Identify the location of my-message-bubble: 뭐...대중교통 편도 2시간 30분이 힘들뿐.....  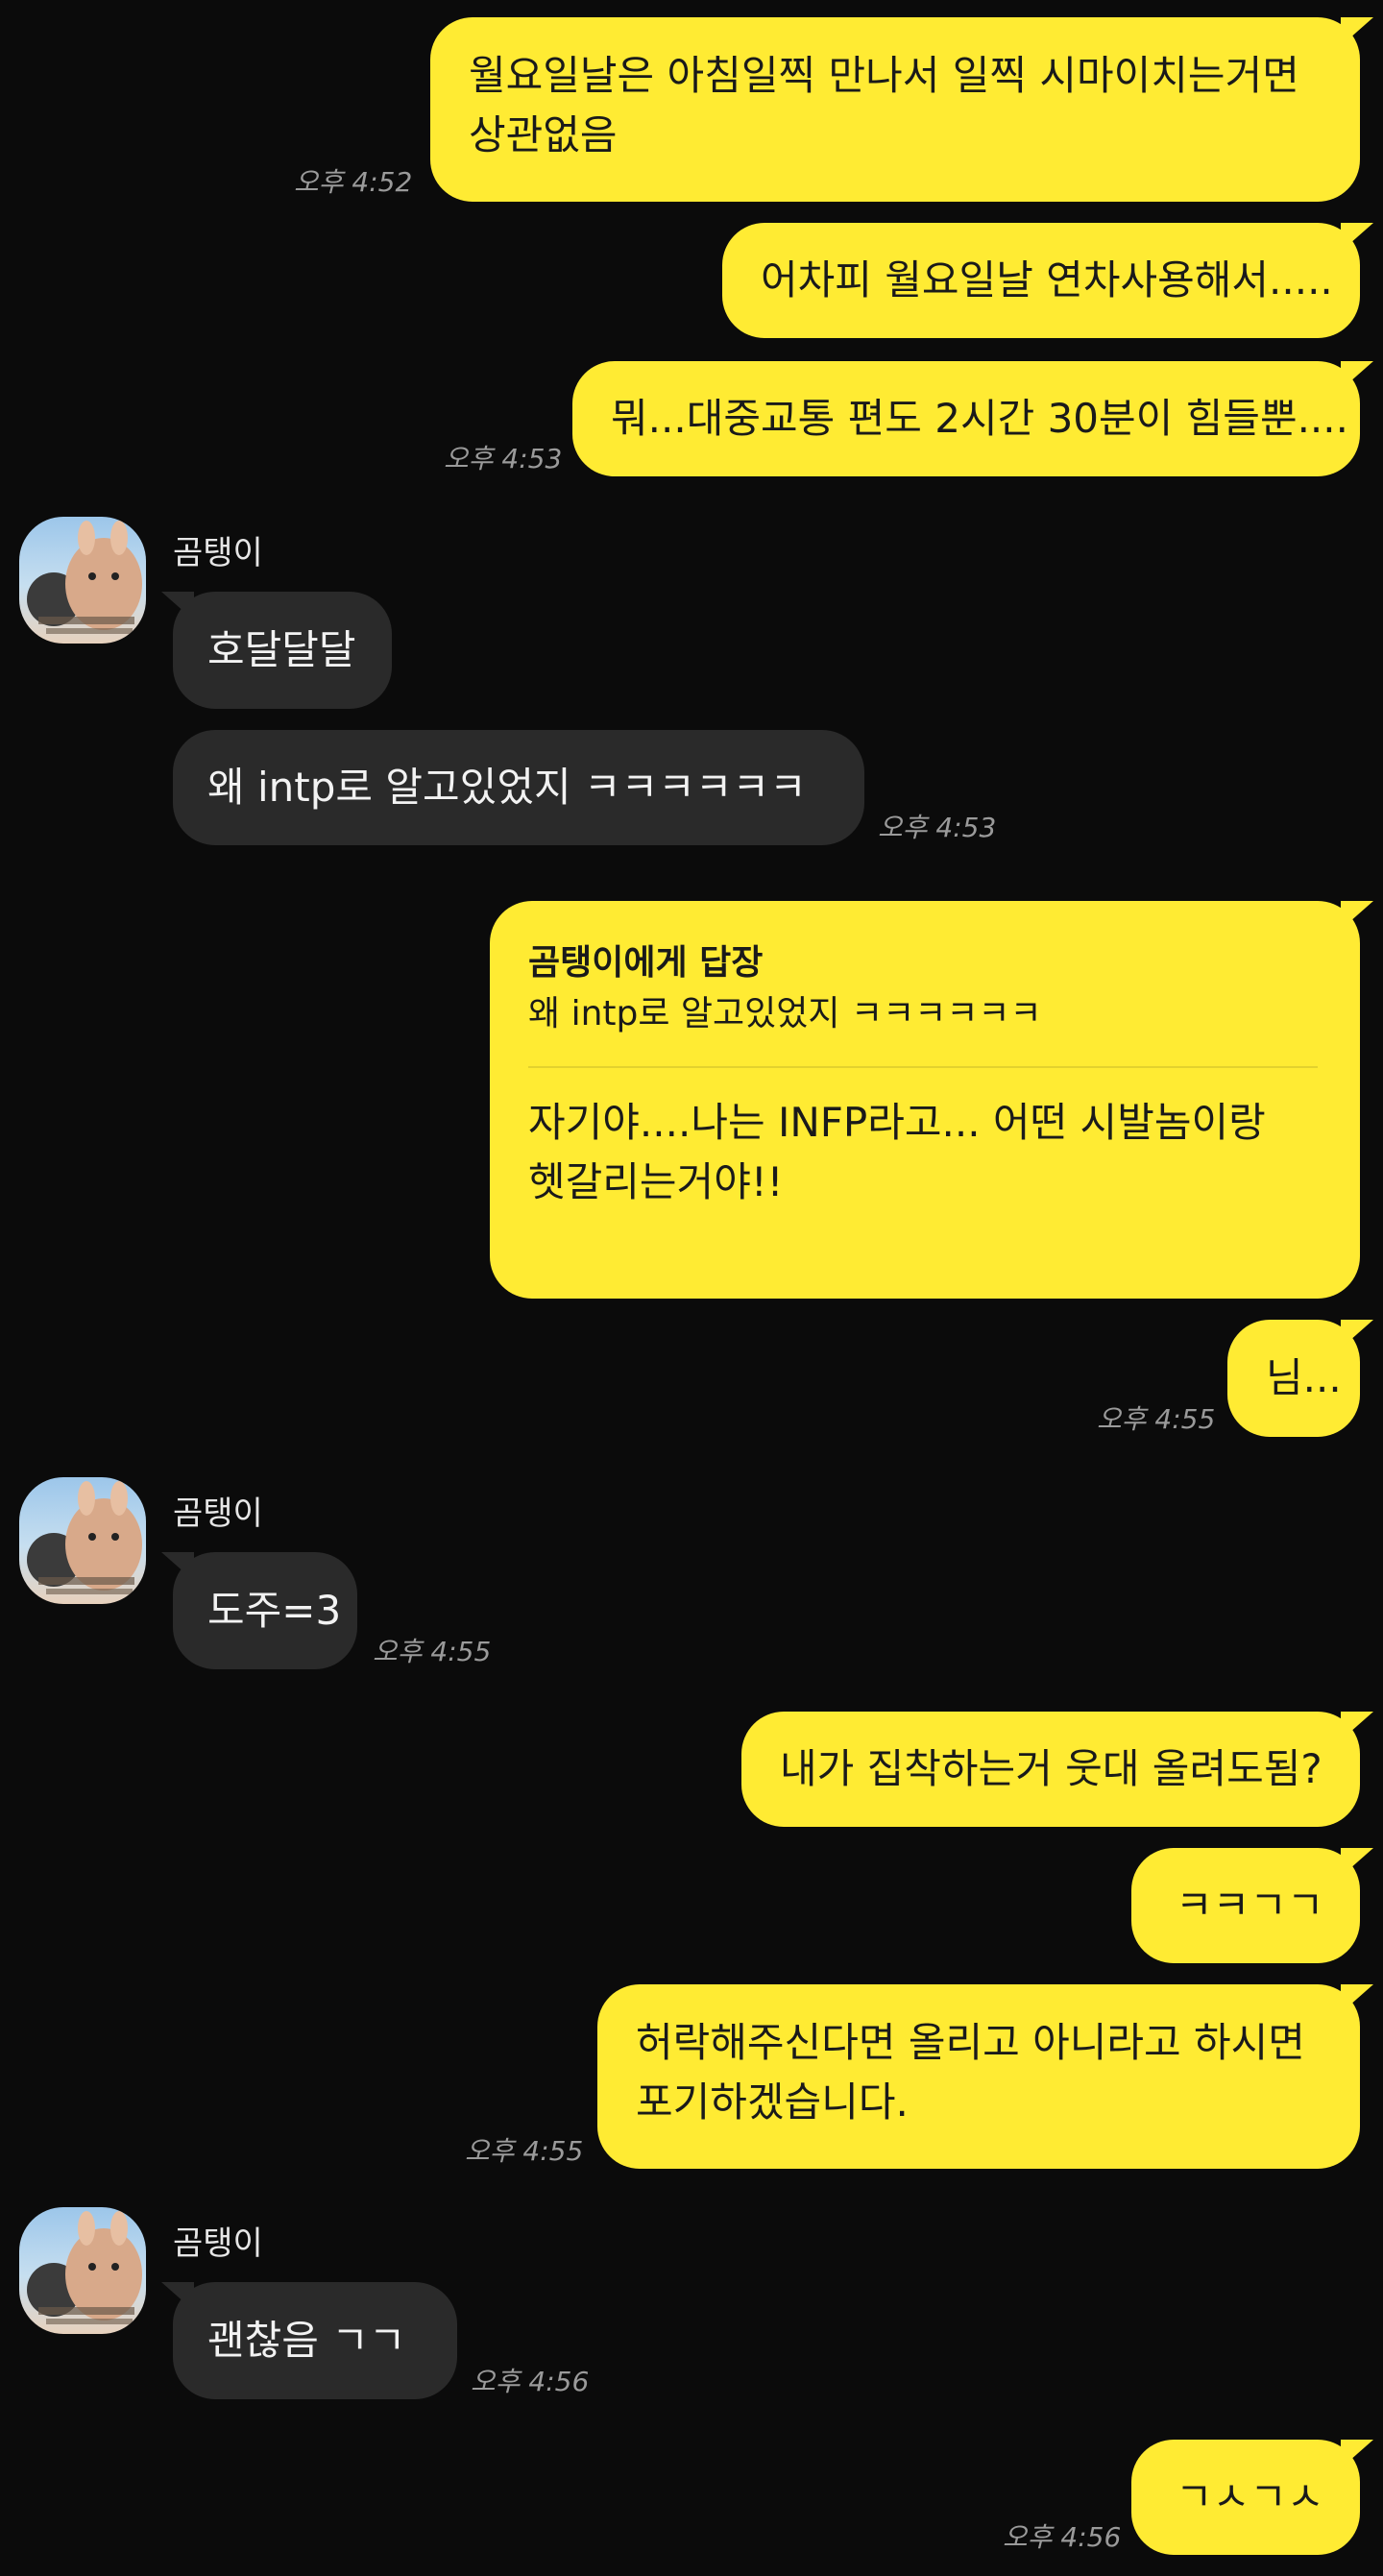
(972, 418).